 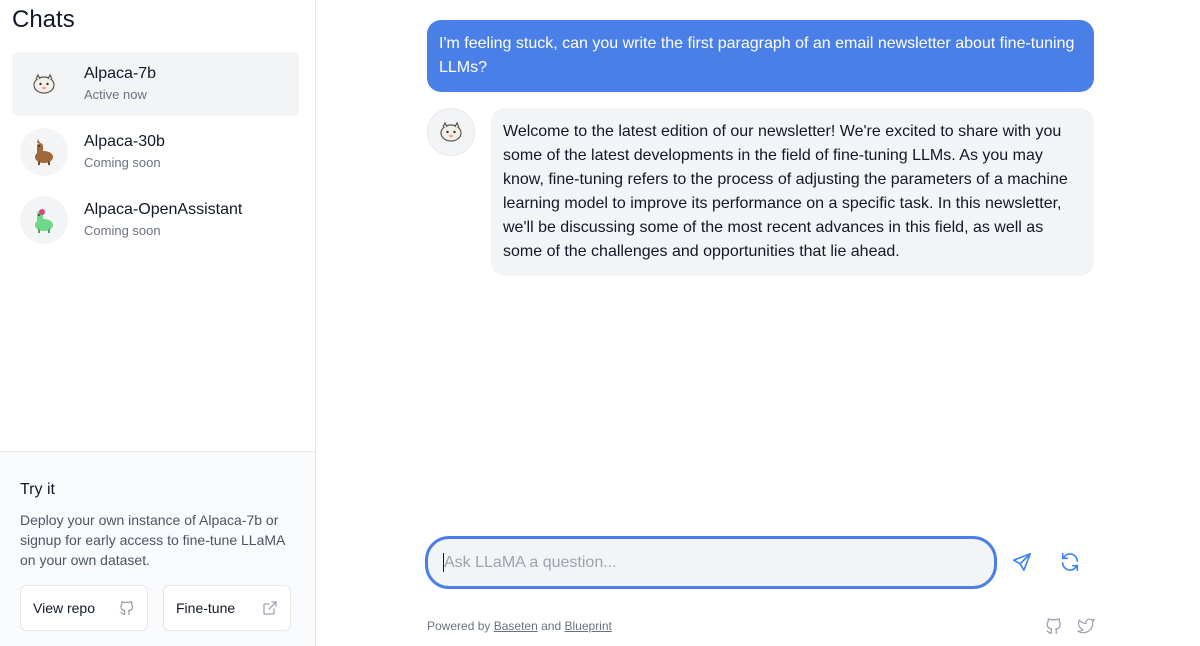 I want to click on green-alpaca-icon, so click(x=44, y=220).